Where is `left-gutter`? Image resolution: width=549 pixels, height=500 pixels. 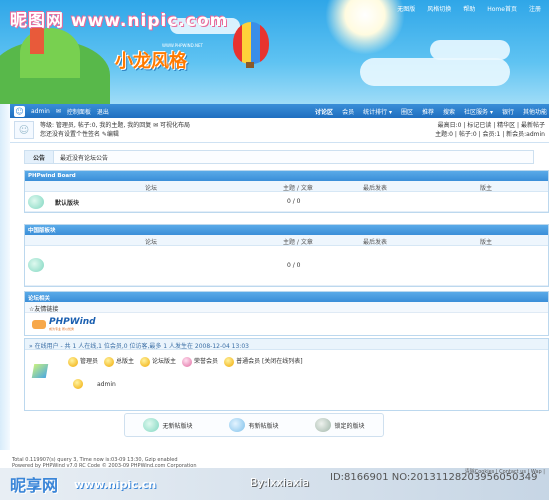
left-gutter is located at coordinates (5, 277).